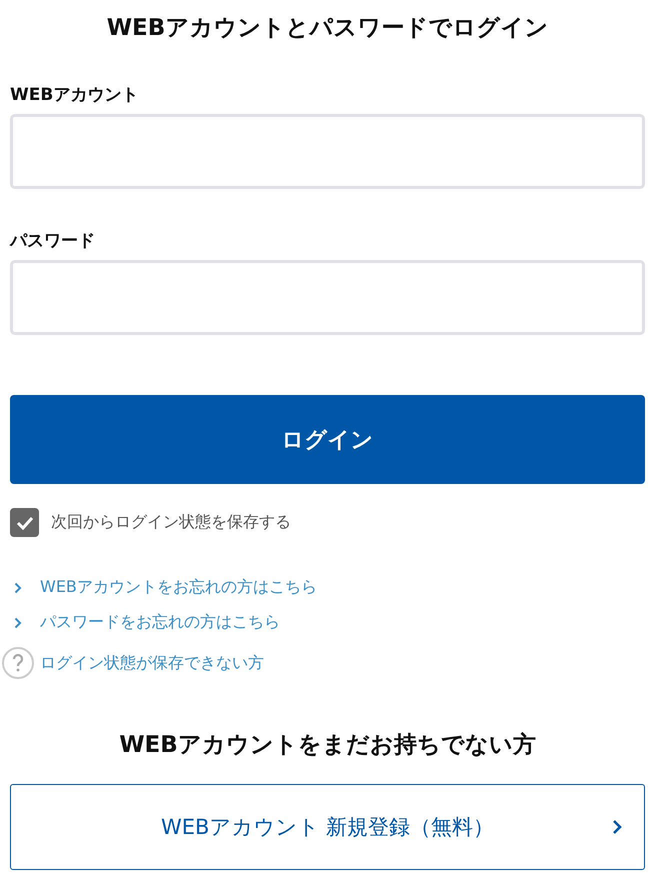  Describe the element at coordinates (178, 587) in the screenshot. I see `text-link: WEBアカウントをお忘れの方はこちら` at that location.